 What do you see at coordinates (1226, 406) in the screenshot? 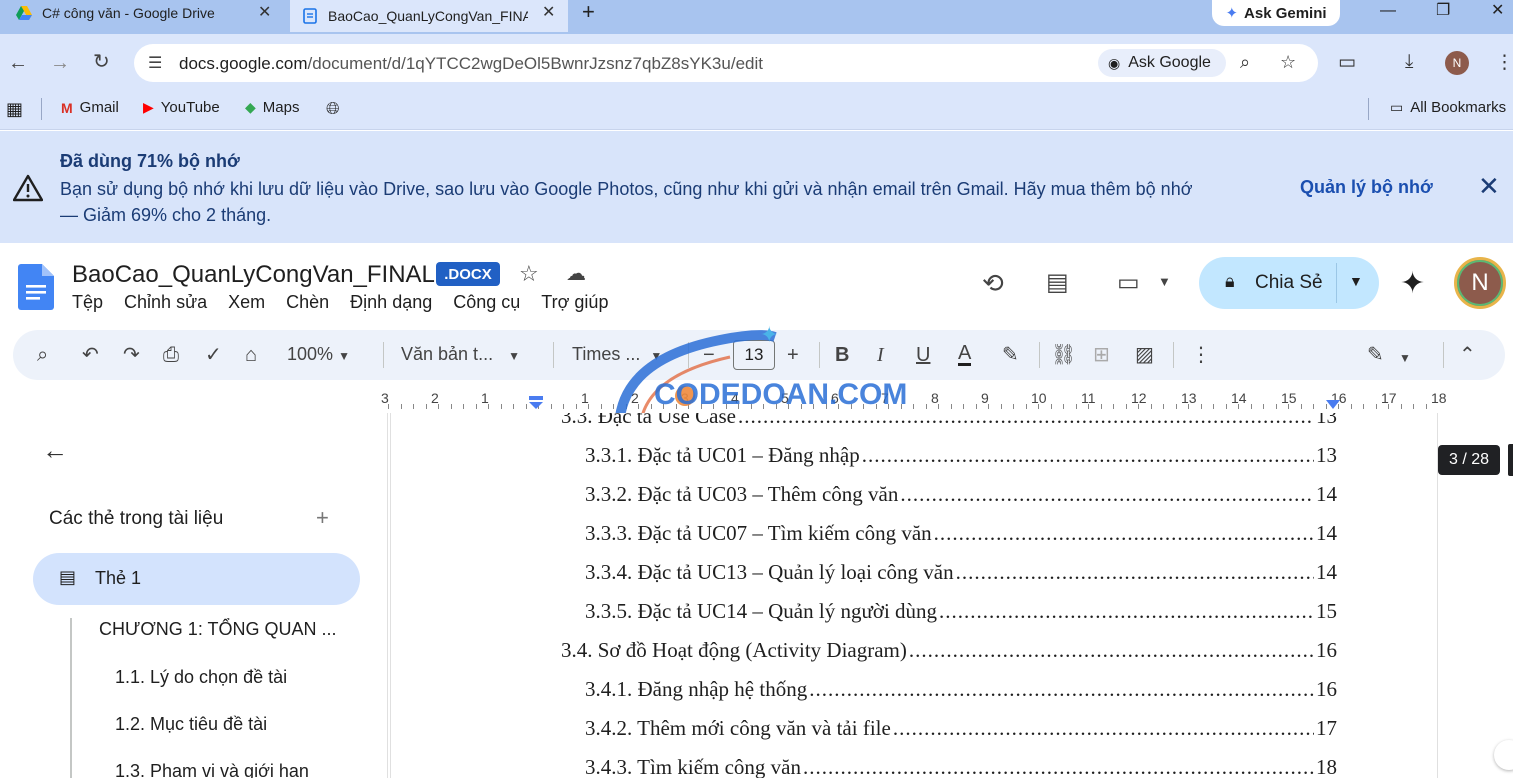
I see `ruler-minor-tick` at bounding box center [1226, 406].